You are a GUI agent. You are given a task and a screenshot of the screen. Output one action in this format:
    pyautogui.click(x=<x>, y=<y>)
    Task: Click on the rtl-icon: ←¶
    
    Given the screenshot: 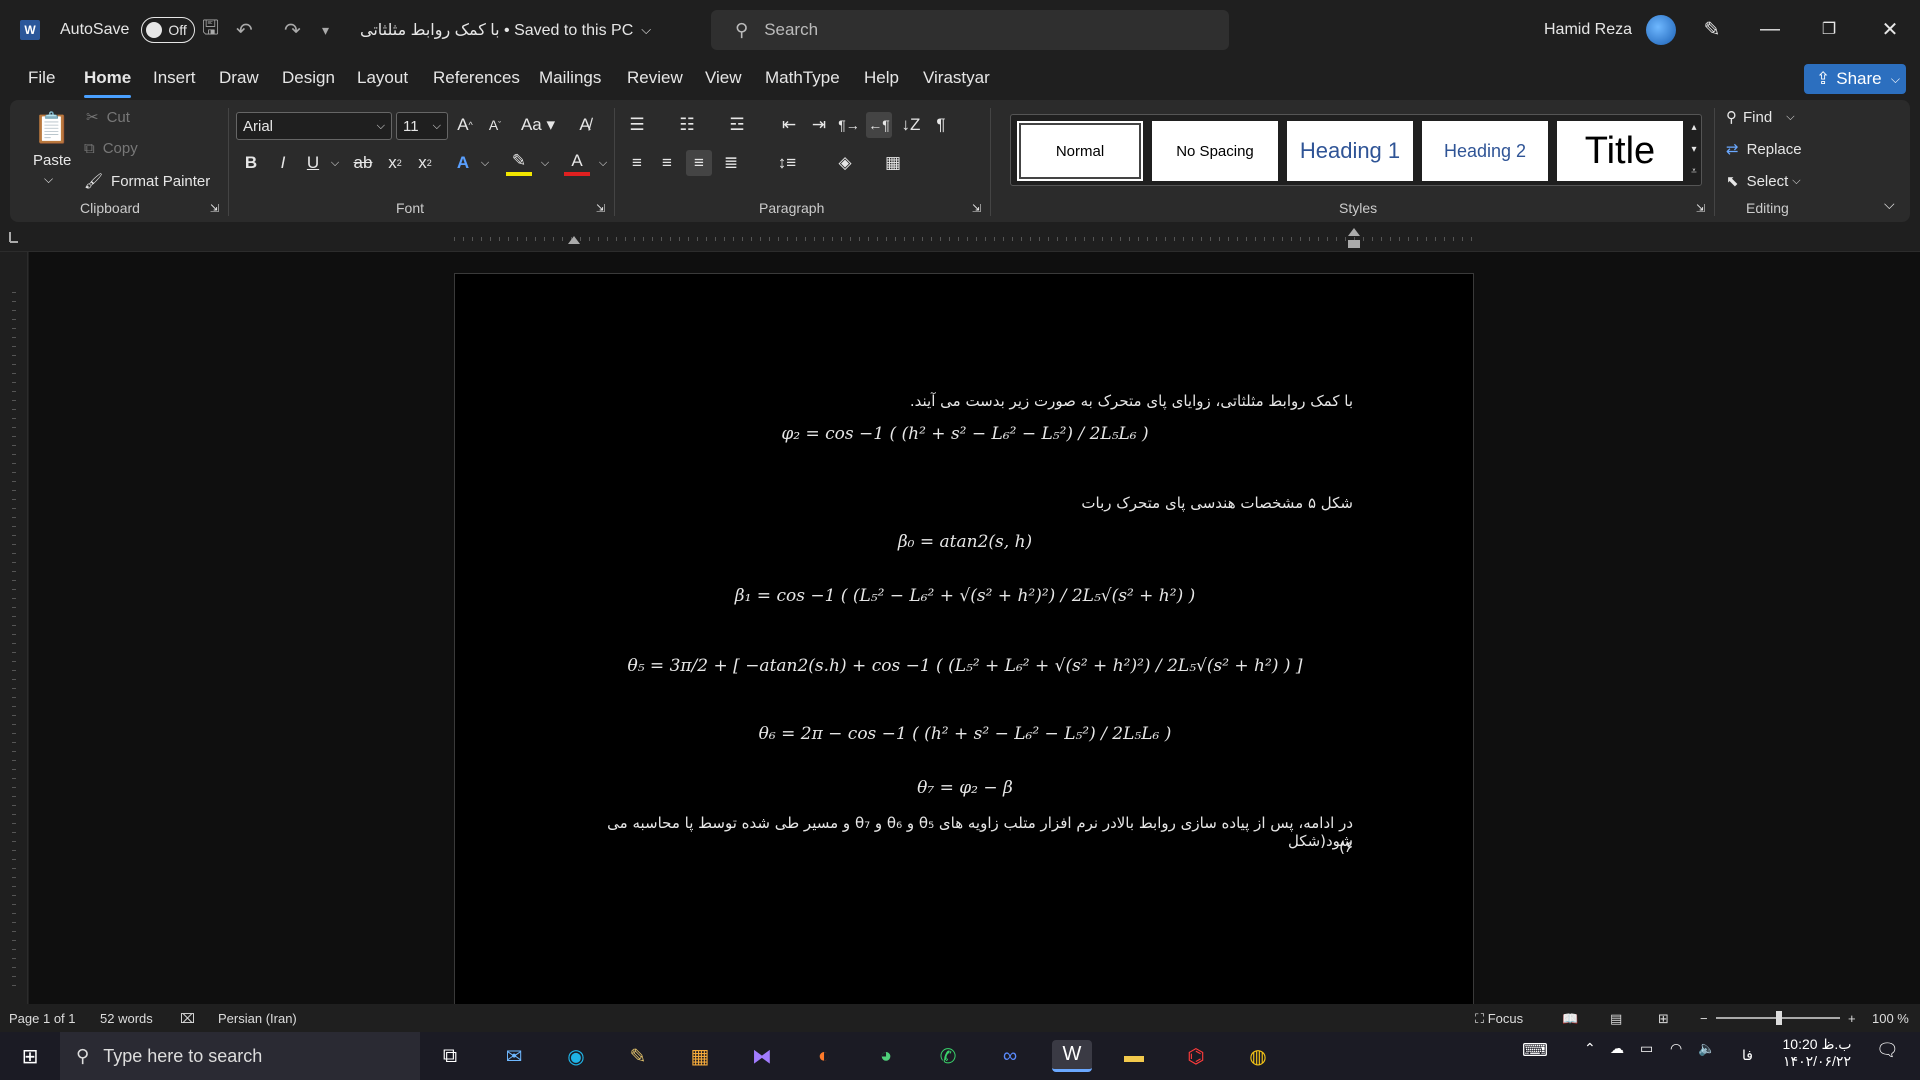 What is the action you would take?
    pyautogui.click(x=879, y=125)
    